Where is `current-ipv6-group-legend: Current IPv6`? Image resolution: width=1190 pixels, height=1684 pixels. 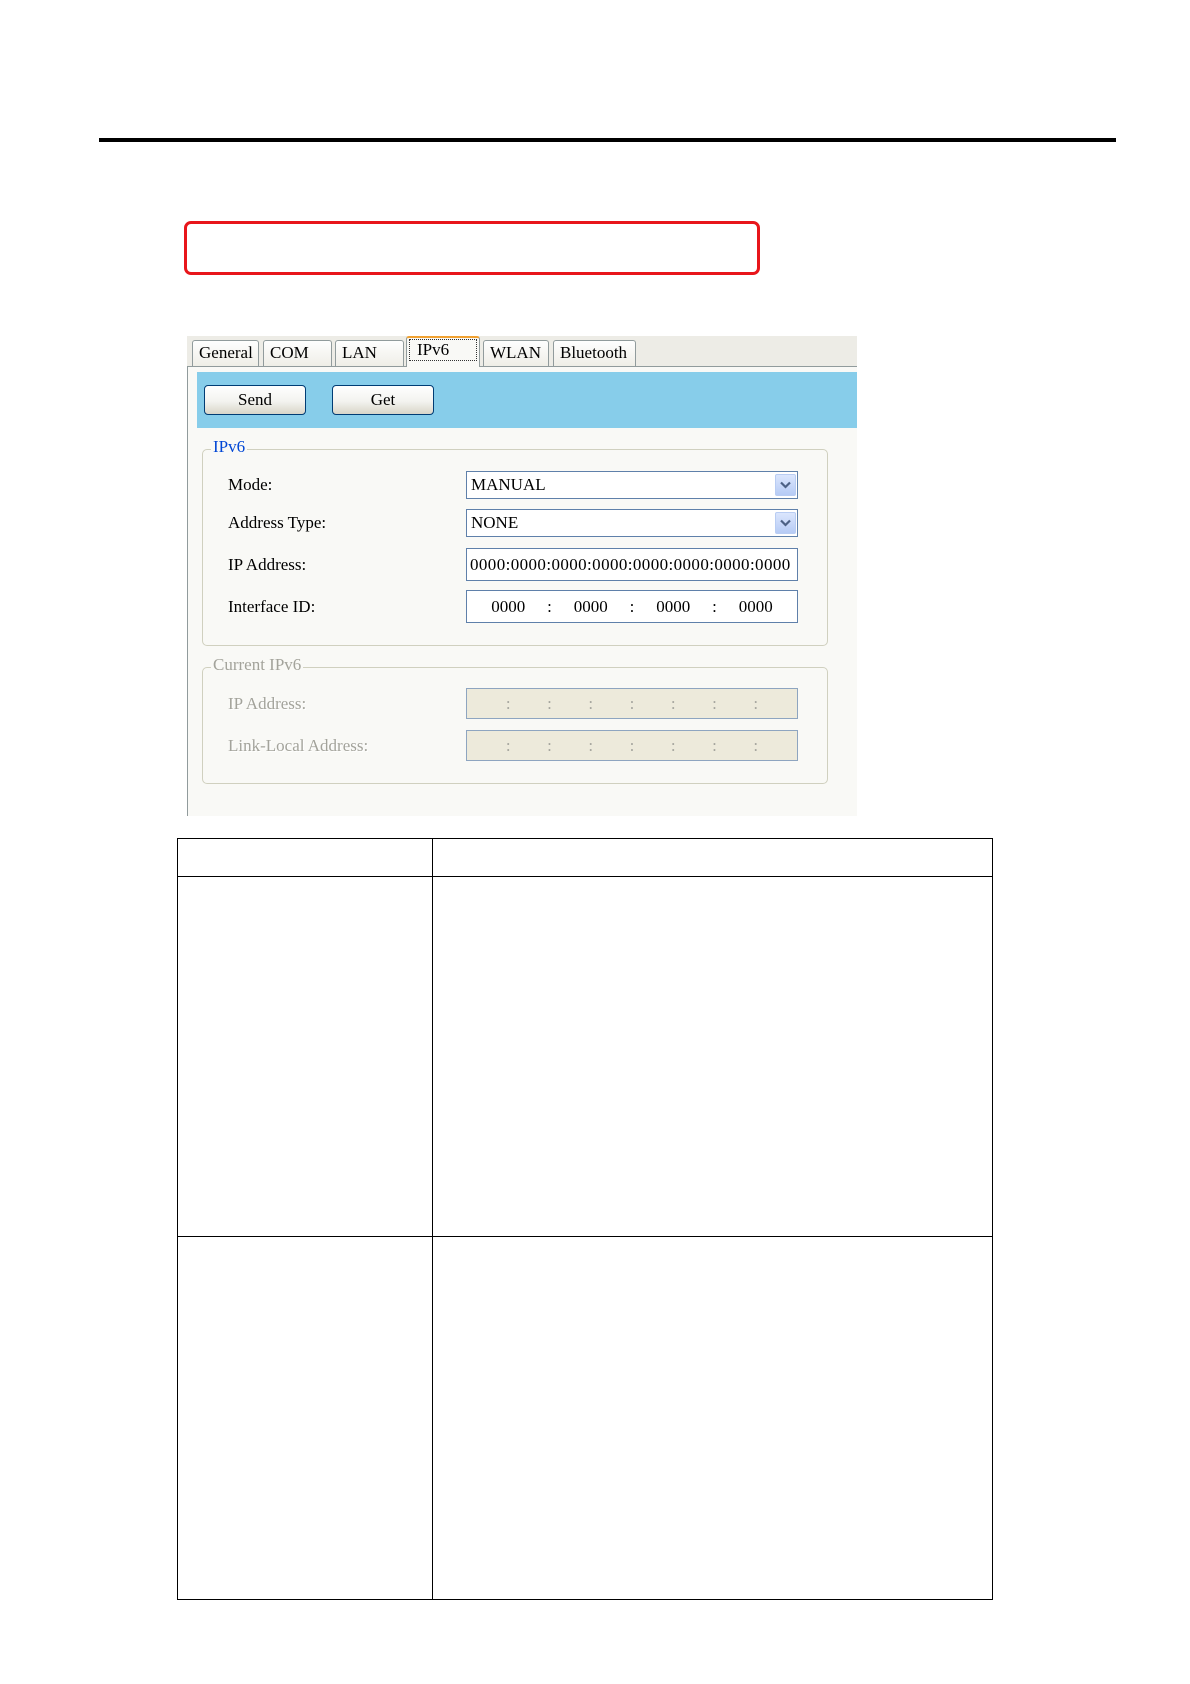
current-ipv6-group-legend: Current IPv6 is located at coordinates (257, 665).